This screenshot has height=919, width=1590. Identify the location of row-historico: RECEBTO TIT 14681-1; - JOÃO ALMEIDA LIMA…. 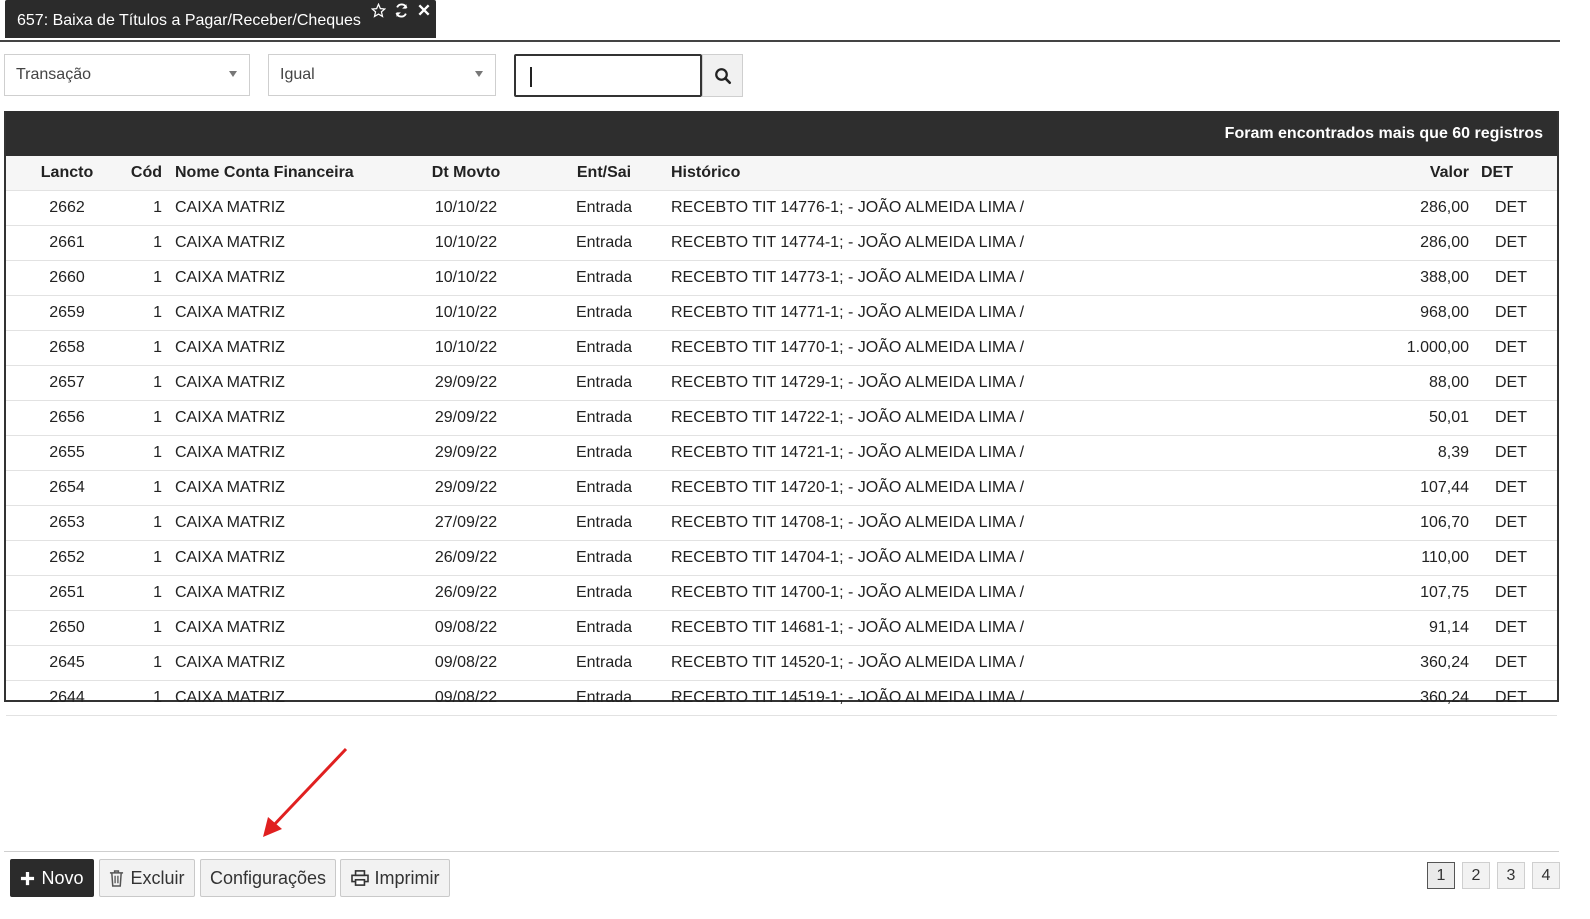
(848, 627).